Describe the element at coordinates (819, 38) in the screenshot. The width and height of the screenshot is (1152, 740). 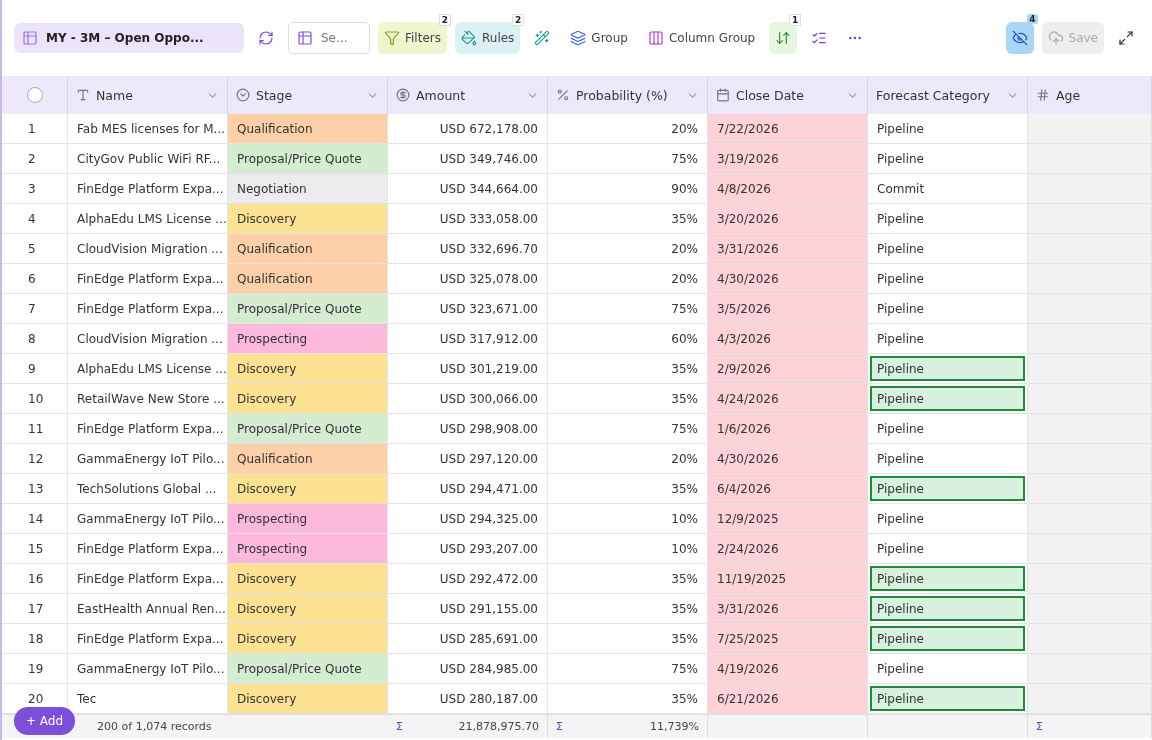
I see `list-icon` at that location.